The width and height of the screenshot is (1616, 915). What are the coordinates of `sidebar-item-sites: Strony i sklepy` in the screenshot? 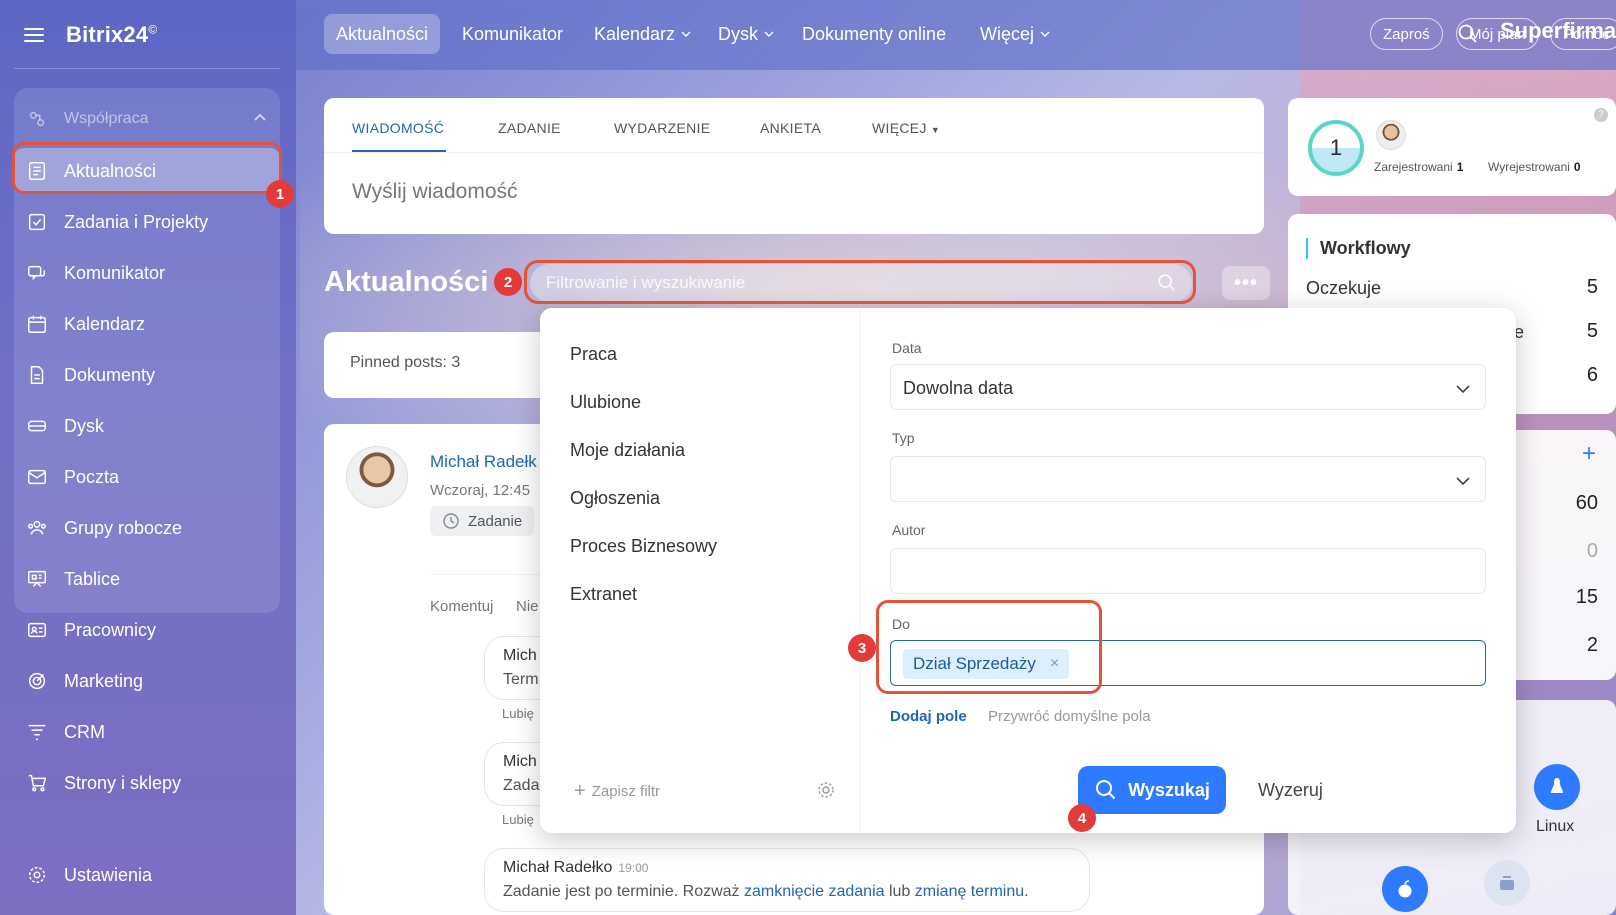 It's located at (147, 783).